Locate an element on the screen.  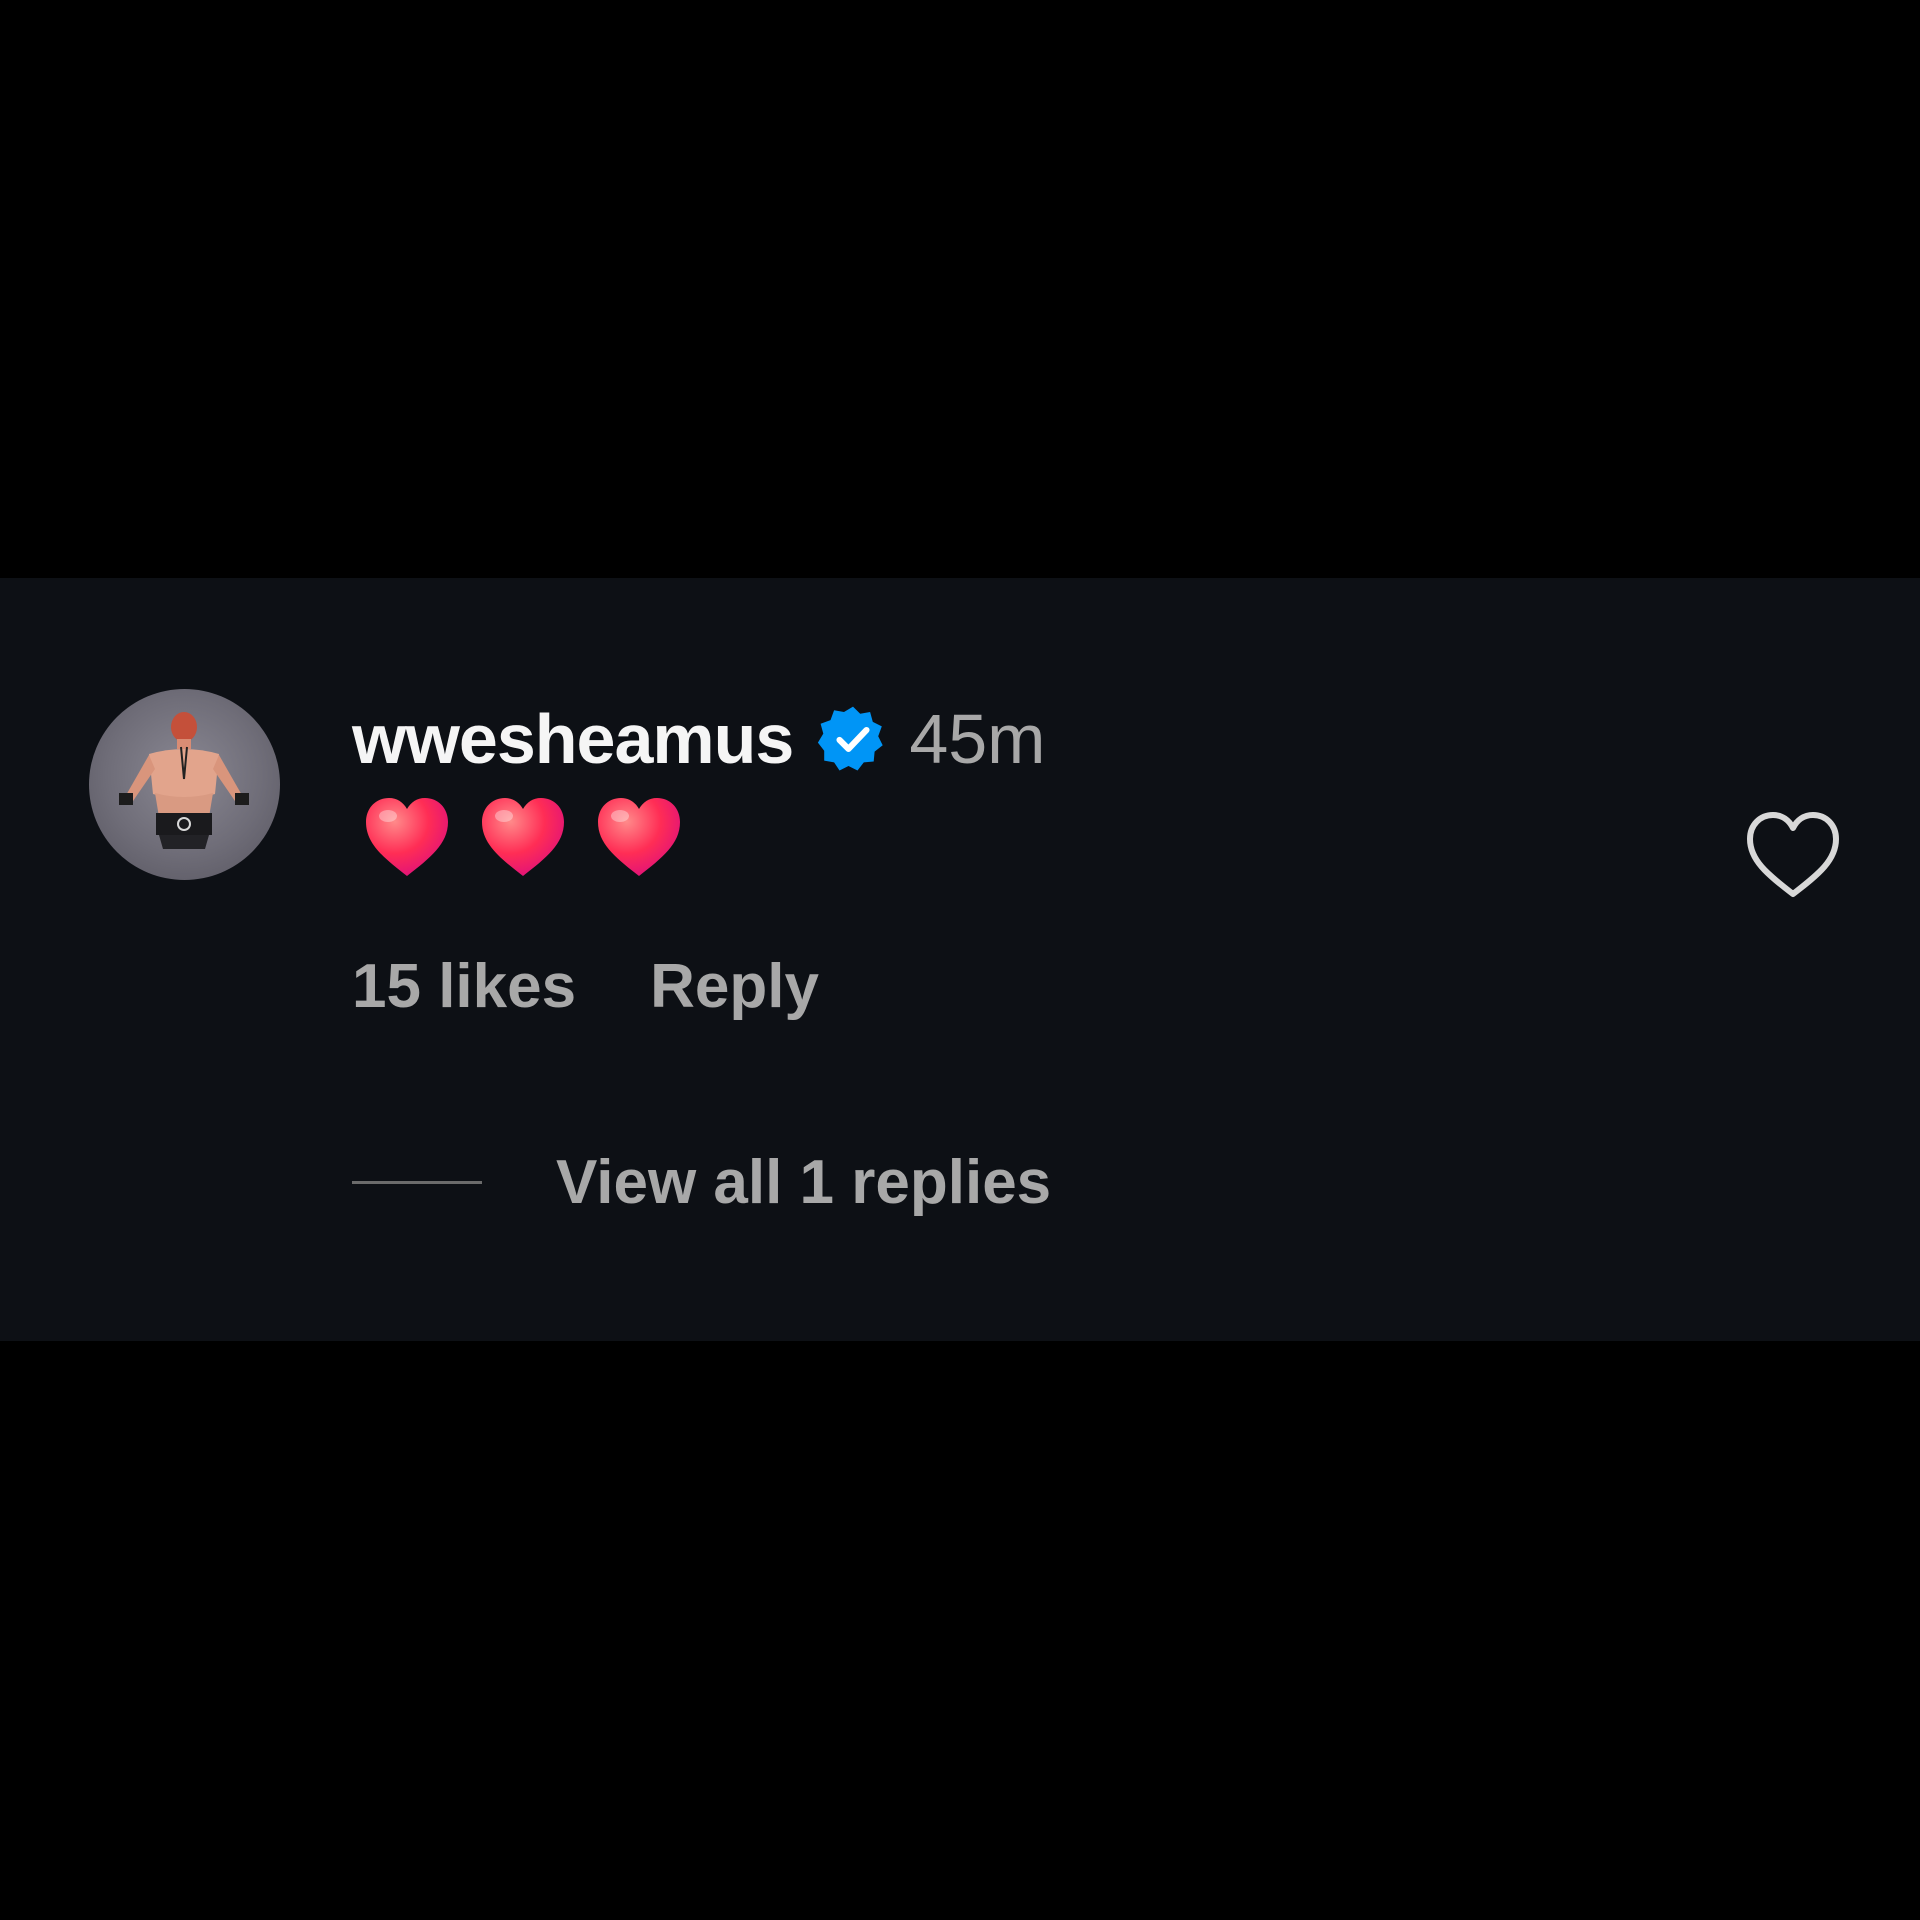
avatar is located at coordinates (184, 784).